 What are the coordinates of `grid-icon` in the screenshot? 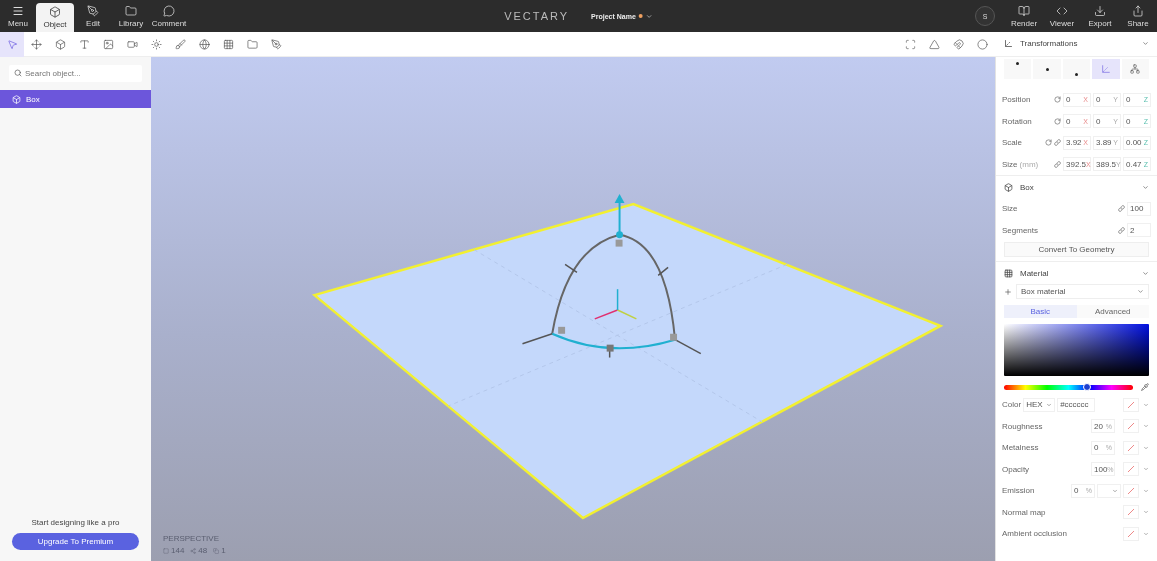 It's located at (228, 44).